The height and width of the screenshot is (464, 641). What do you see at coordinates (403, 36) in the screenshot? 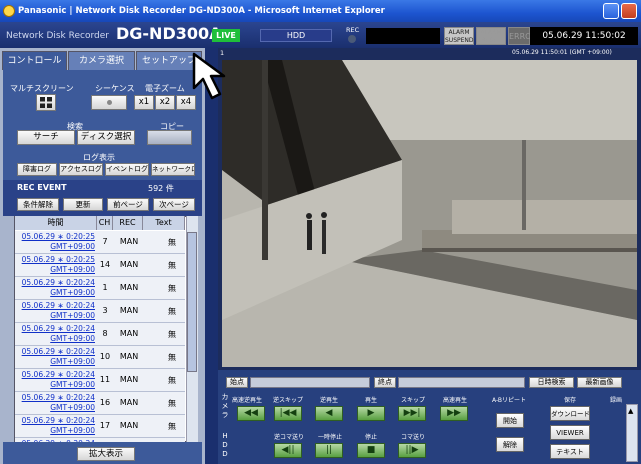
I see `rec-status-box` at bounding box center [403, 36].